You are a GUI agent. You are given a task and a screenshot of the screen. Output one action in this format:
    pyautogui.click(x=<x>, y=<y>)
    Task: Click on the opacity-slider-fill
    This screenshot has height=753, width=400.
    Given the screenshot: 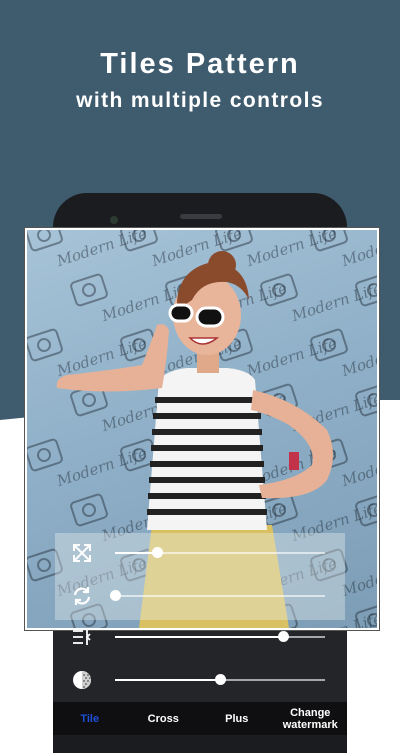 What is the action you would take?
    pyautogui.click(x=167, y=680)
    